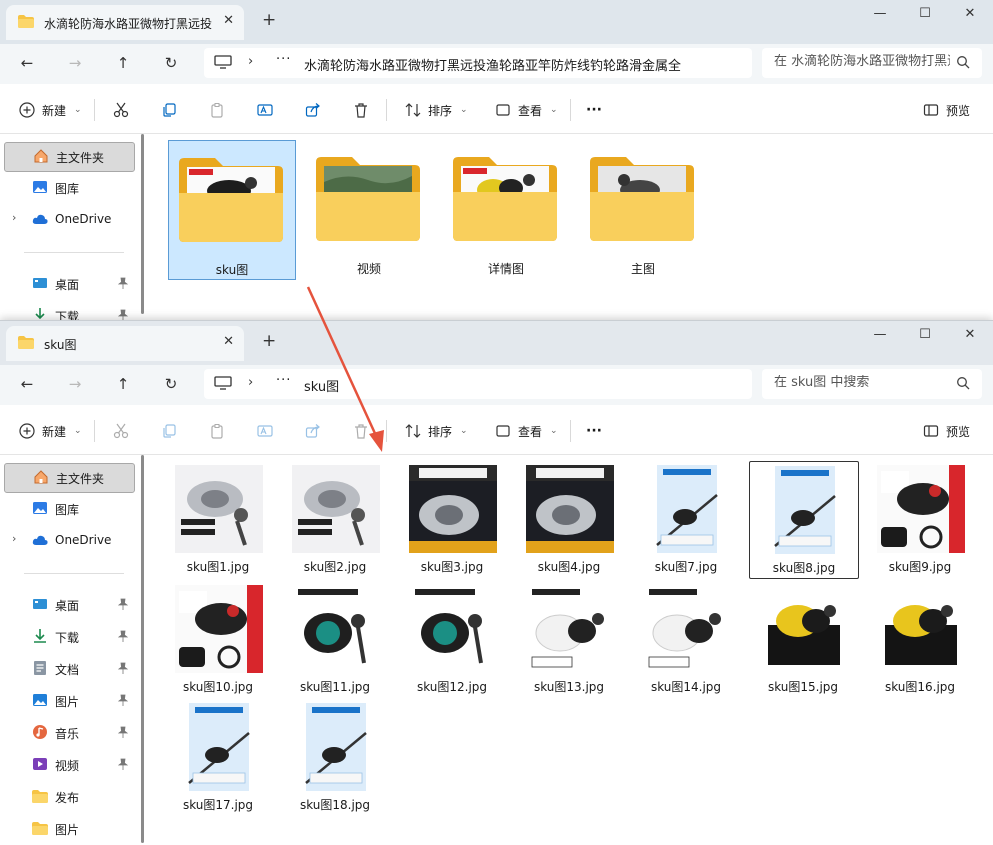  I want to click on file-item: sku图14.jpg, so click(686, 639).